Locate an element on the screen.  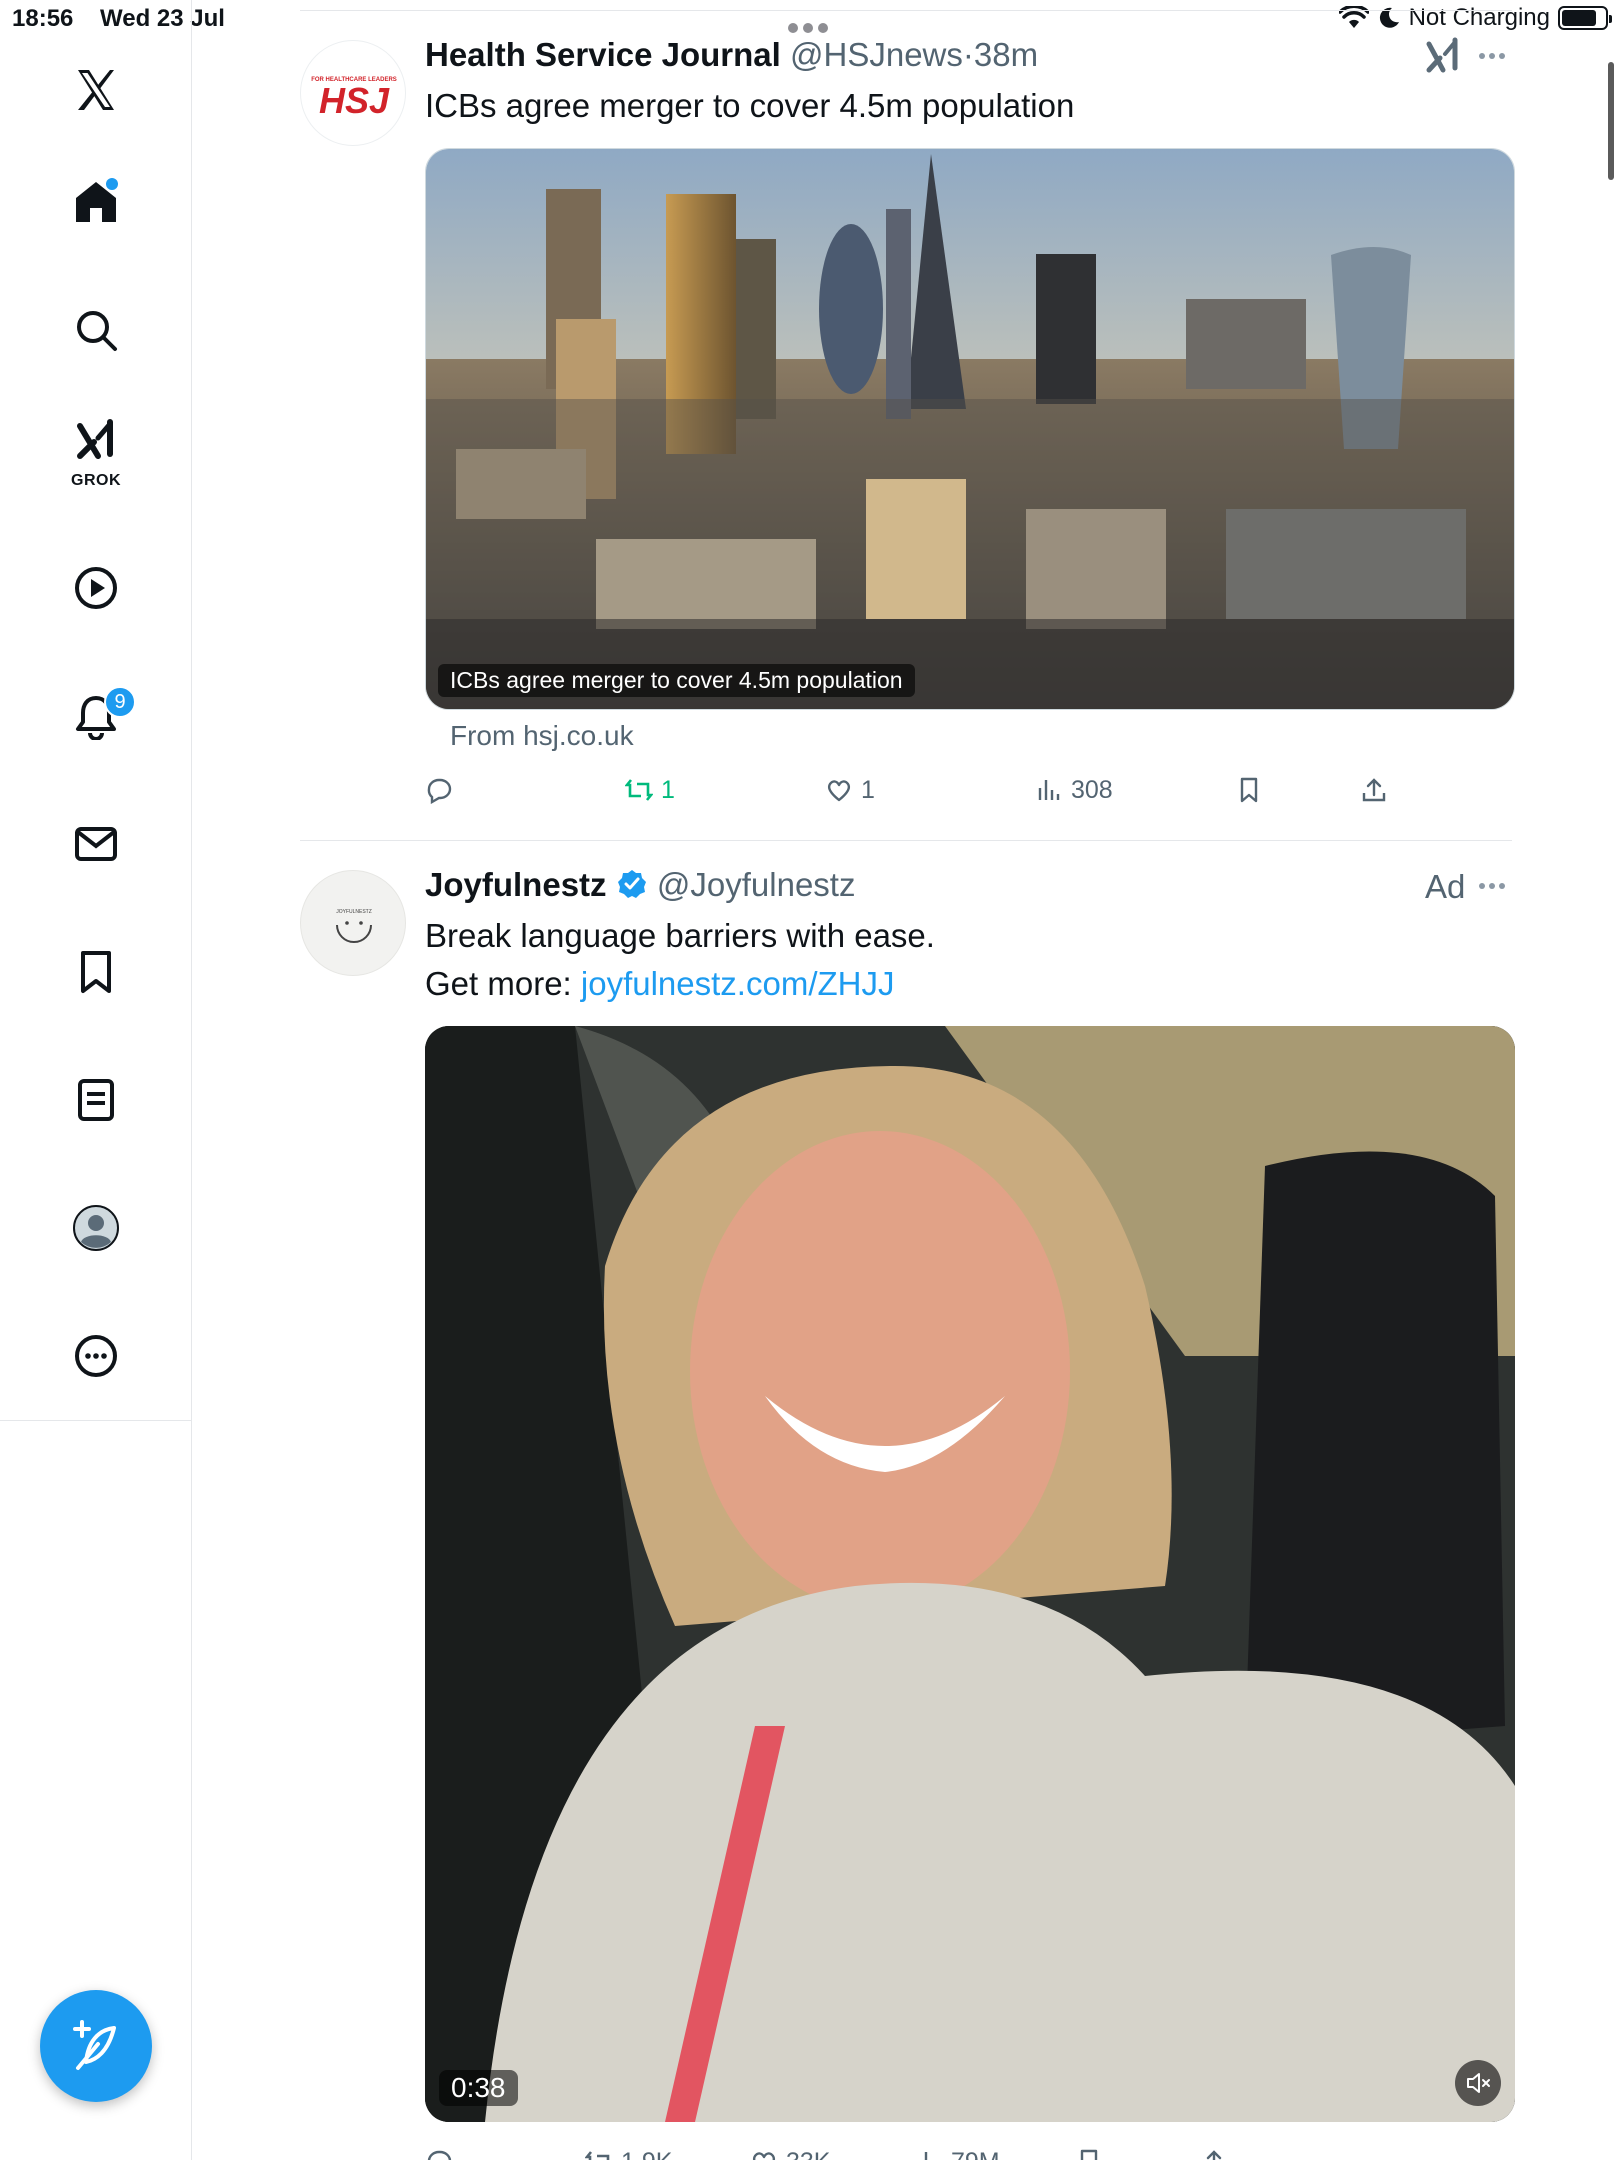
tweet-text-line2: Get more: joyfulnestz.com/ZHJJ is located at coordinates (680, 984).